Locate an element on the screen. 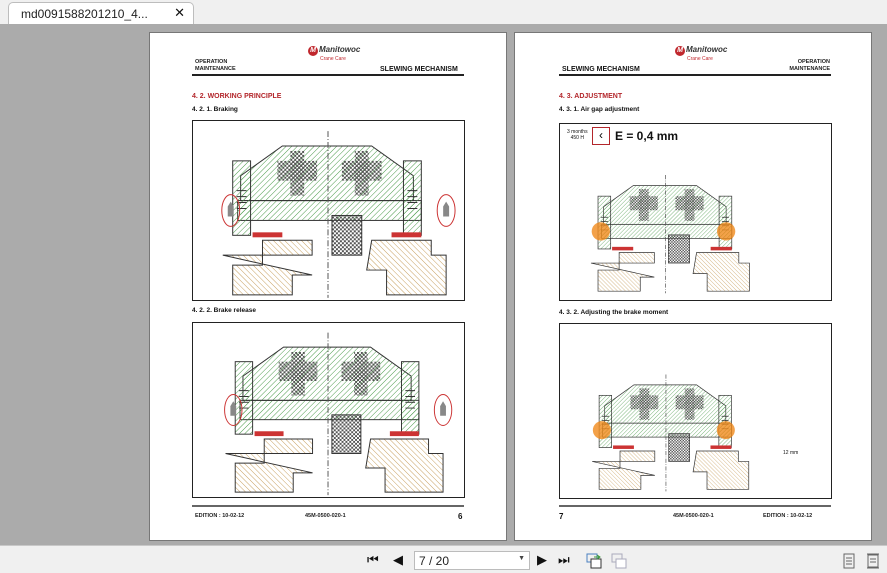  close-icon: ✕ is located at coordinates (179, 13).